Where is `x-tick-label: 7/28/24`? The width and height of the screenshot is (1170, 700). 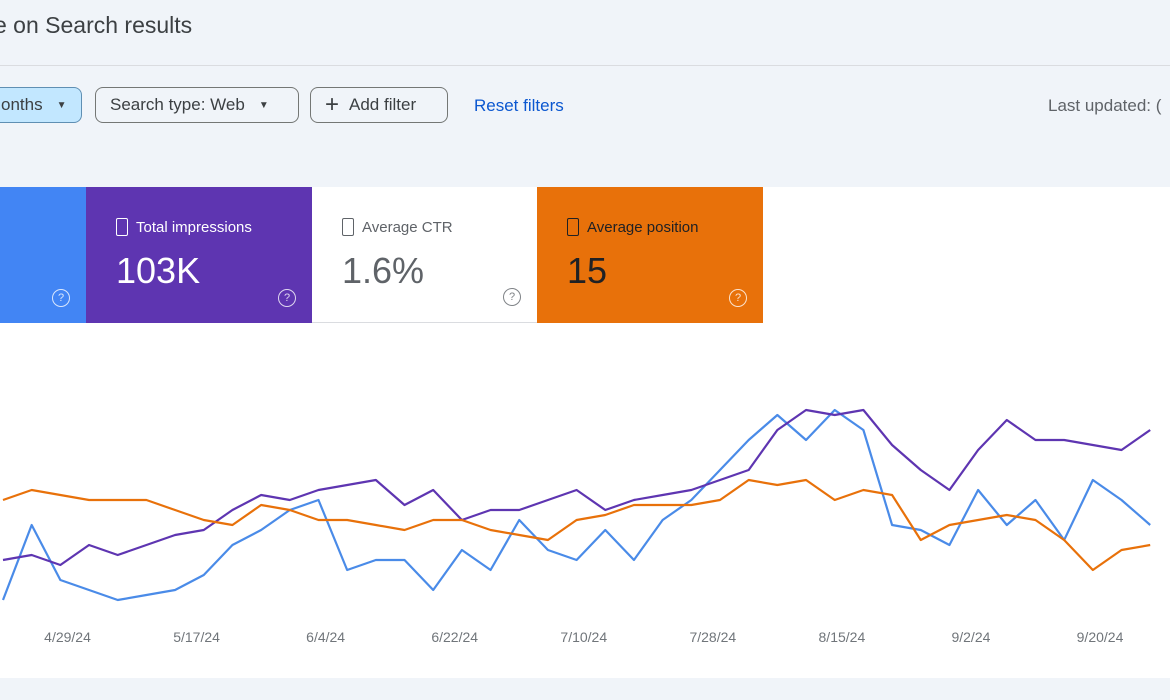 x-tick-label: 7/28/24 is located at coordinates (712, 637).